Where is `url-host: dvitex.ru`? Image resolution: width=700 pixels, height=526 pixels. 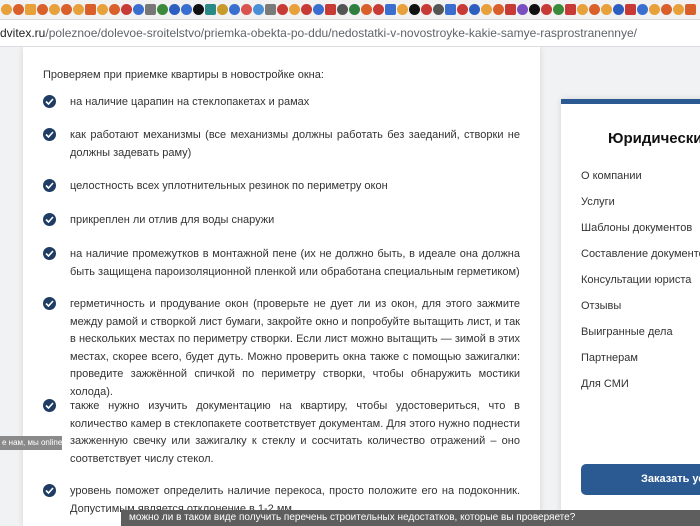 url-host: dvitex.ru is located at coordinates (23, 33).